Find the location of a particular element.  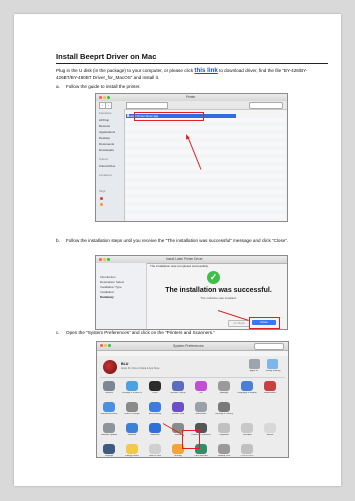

installer-step: Destination Select is located at coordinates (112, 282).